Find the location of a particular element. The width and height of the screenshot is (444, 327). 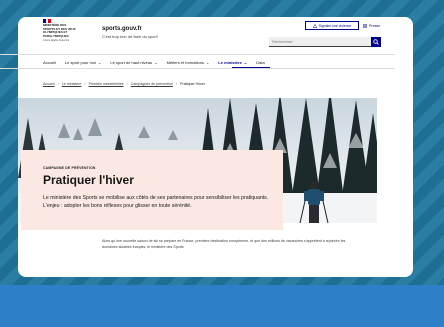

nav-label: Métiers et formations is located at coordinates (185, 62).